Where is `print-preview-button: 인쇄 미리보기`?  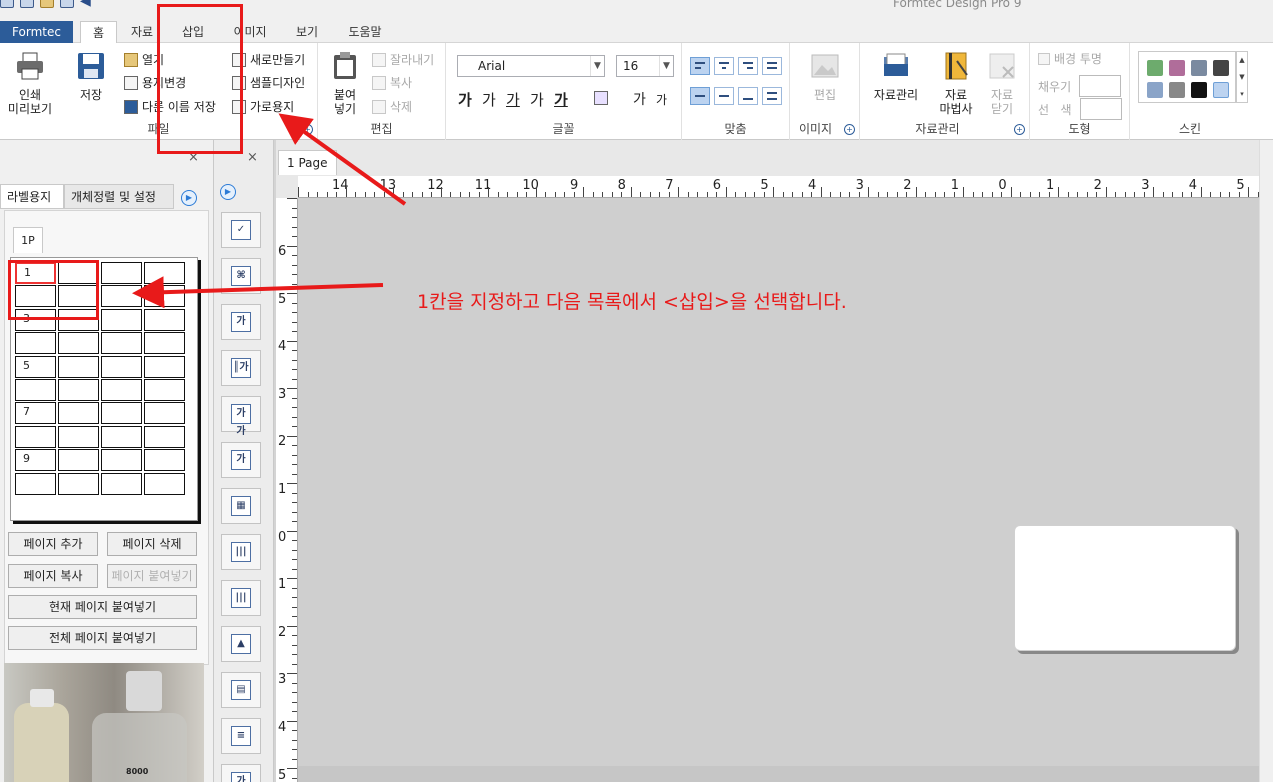 print-preview-button: 인쇄 미리보기 is located at coordinates (30, 83).